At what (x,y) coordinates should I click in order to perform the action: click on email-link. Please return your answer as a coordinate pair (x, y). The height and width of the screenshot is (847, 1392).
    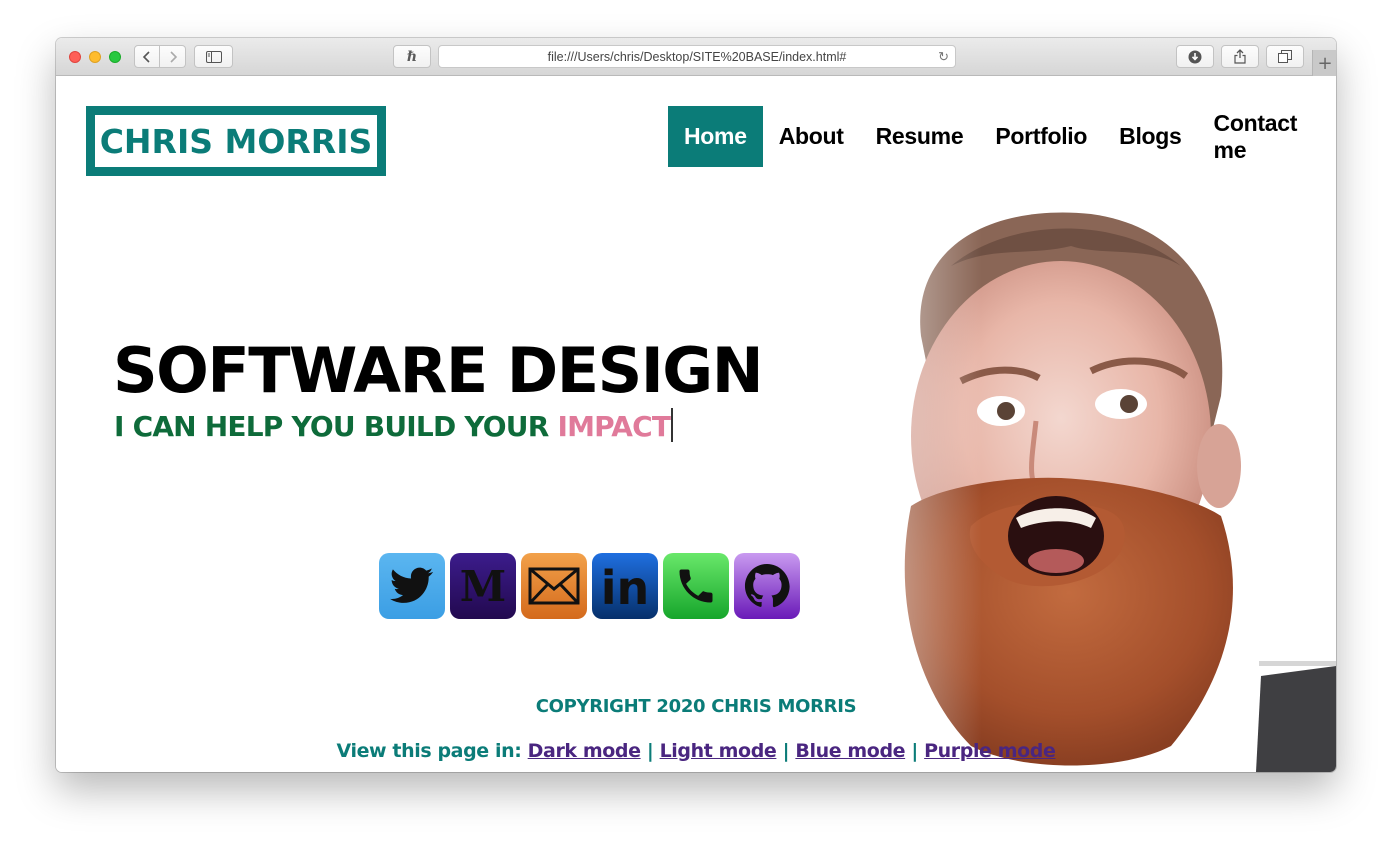
    Looking at the image, I should click on (554, 586).